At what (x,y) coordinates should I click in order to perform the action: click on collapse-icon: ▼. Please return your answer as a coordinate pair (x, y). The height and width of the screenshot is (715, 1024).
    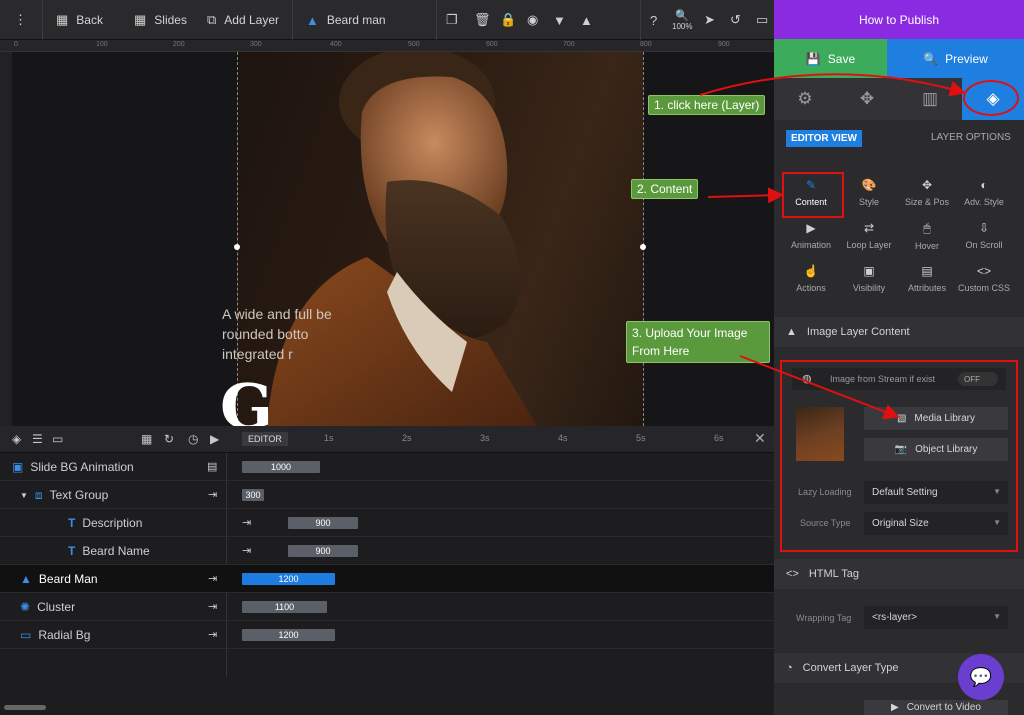
    Looking at the image, I should click on (24, 495).